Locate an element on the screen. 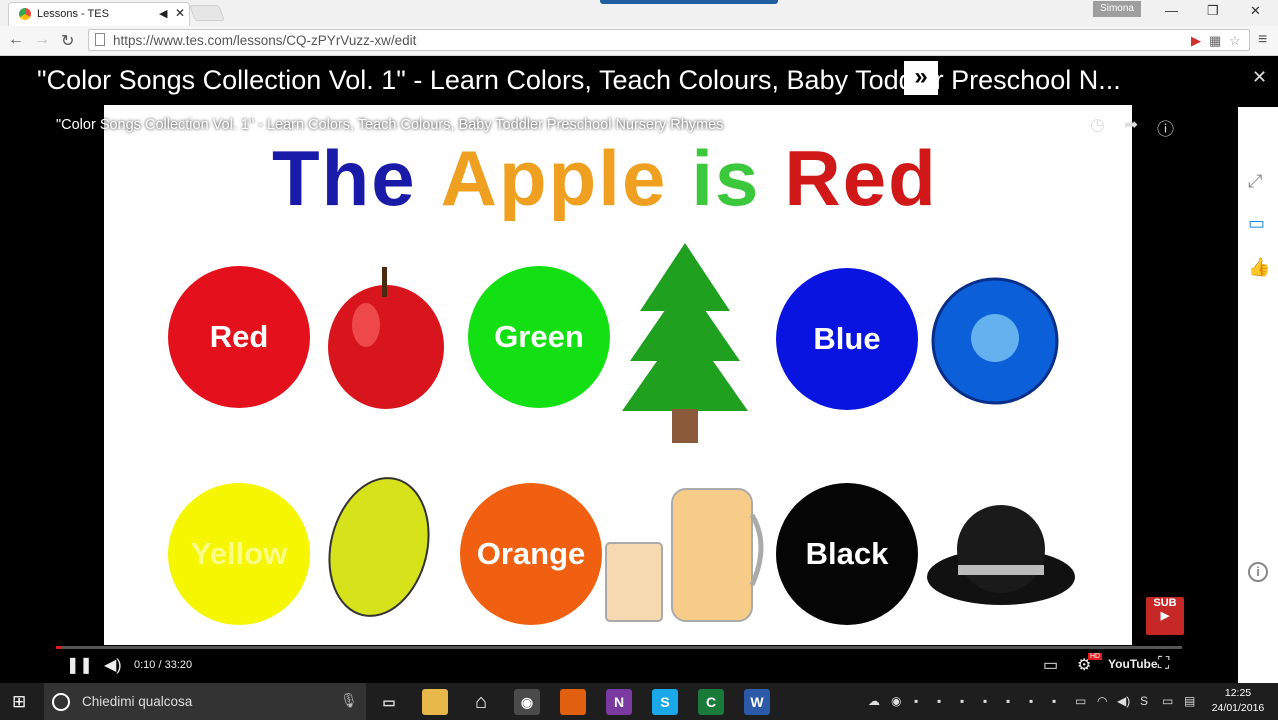 This screenshot has width=1278, height=720. subscribe-button: SUB ▶ is located at coordinates (1165, 616).